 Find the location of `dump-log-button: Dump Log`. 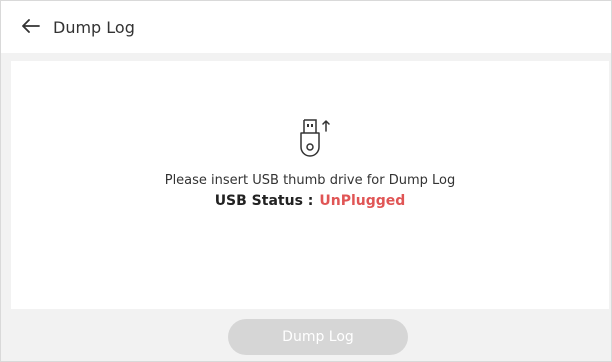

dump-log-button: Dump Log is located at coordinates (318, 337).